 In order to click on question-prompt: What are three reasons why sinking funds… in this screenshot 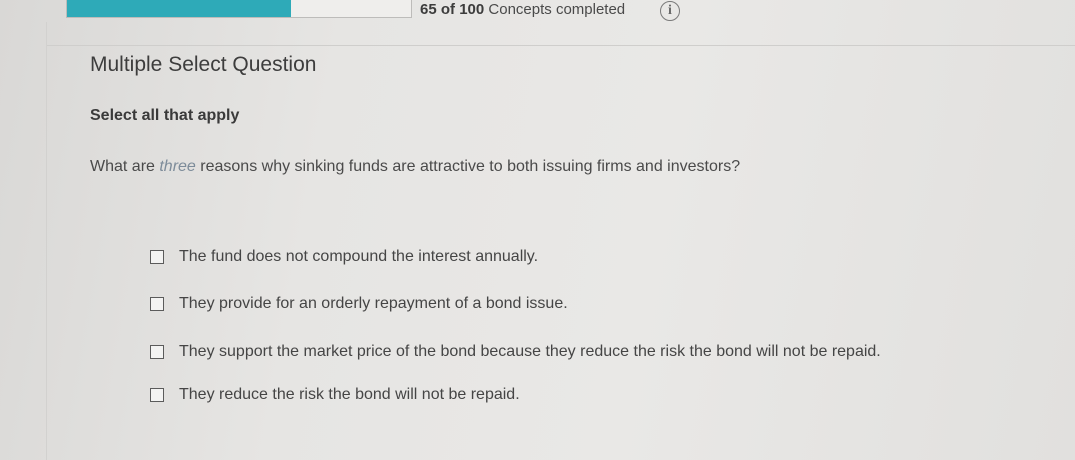, I will do `click(415, 167)`.